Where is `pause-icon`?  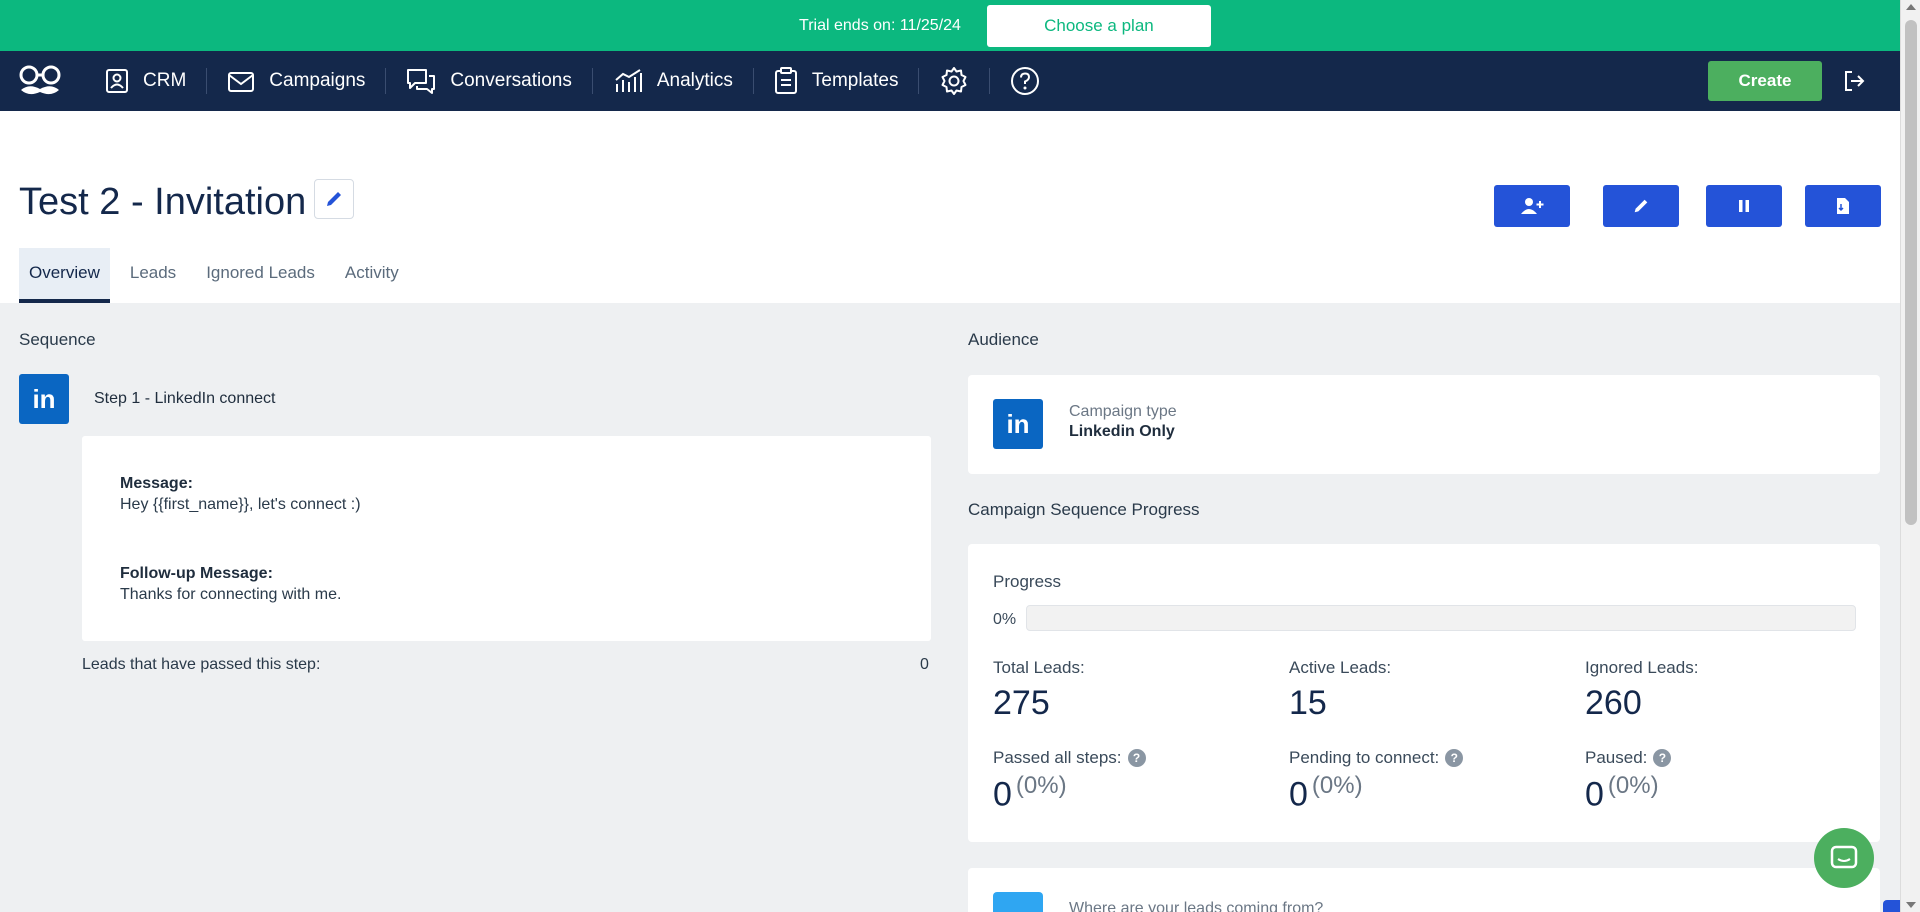 pause-icon is located at coordinates (1744, 206).